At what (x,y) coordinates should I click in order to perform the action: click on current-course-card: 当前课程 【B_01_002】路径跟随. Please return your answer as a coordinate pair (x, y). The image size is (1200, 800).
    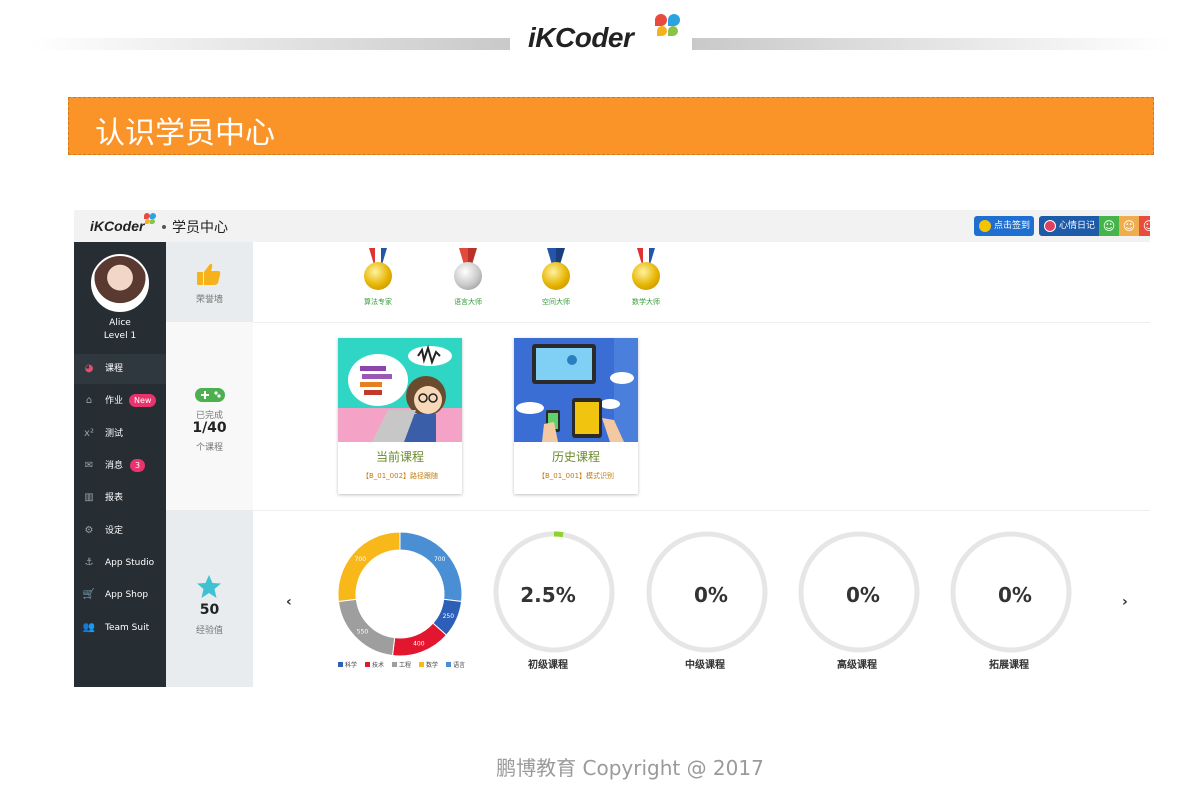
    Looking at the image, I should click on (400, 416).